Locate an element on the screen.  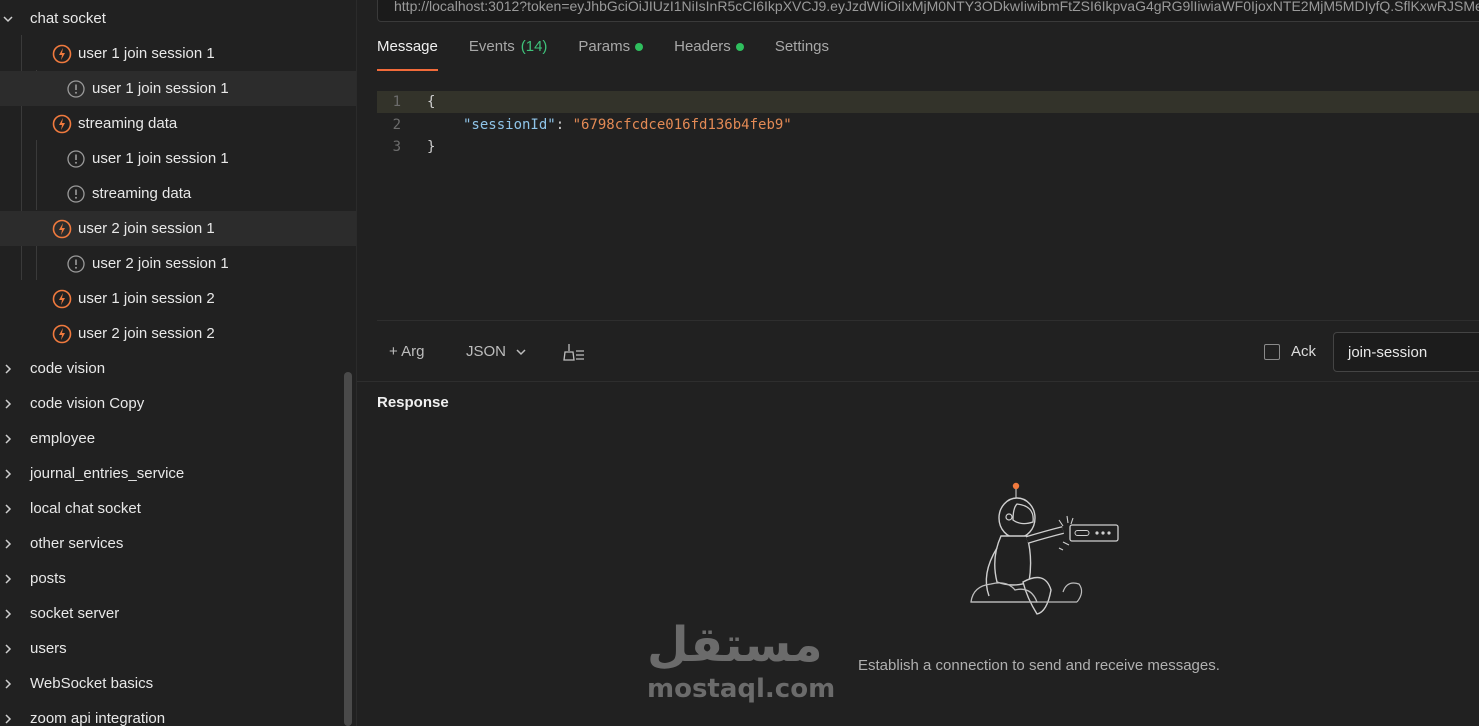
json-key: "sessionId" is located at coordinates (509, 125).